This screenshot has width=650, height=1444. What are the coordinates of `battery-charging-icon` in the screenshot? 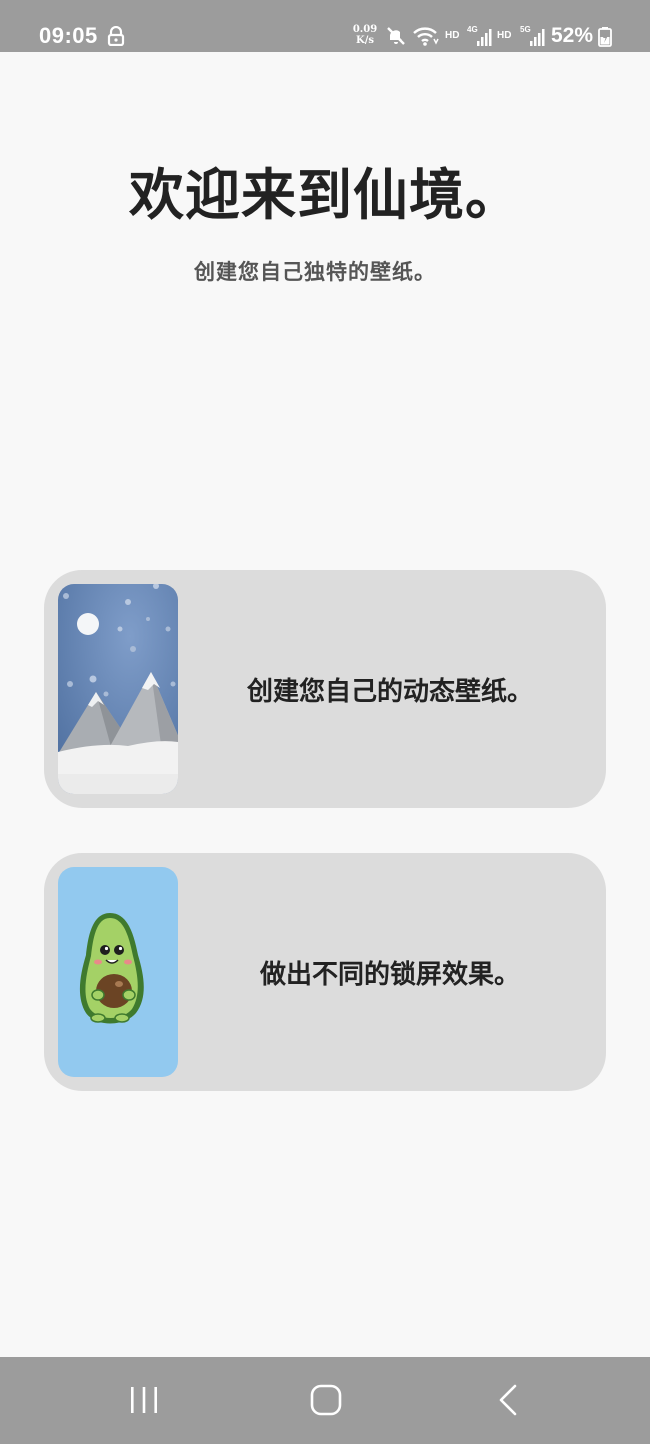 It's located at (605, 37).